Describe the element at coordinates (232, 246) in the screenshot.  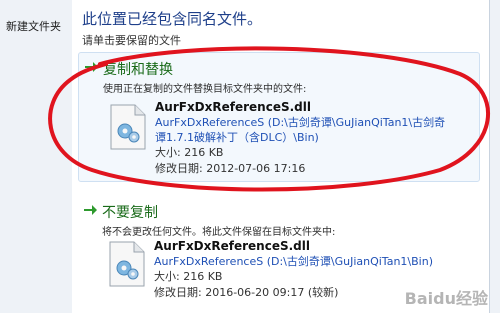
I see `destination-file-name: AurFxDxReferenceS.dll` at that location.